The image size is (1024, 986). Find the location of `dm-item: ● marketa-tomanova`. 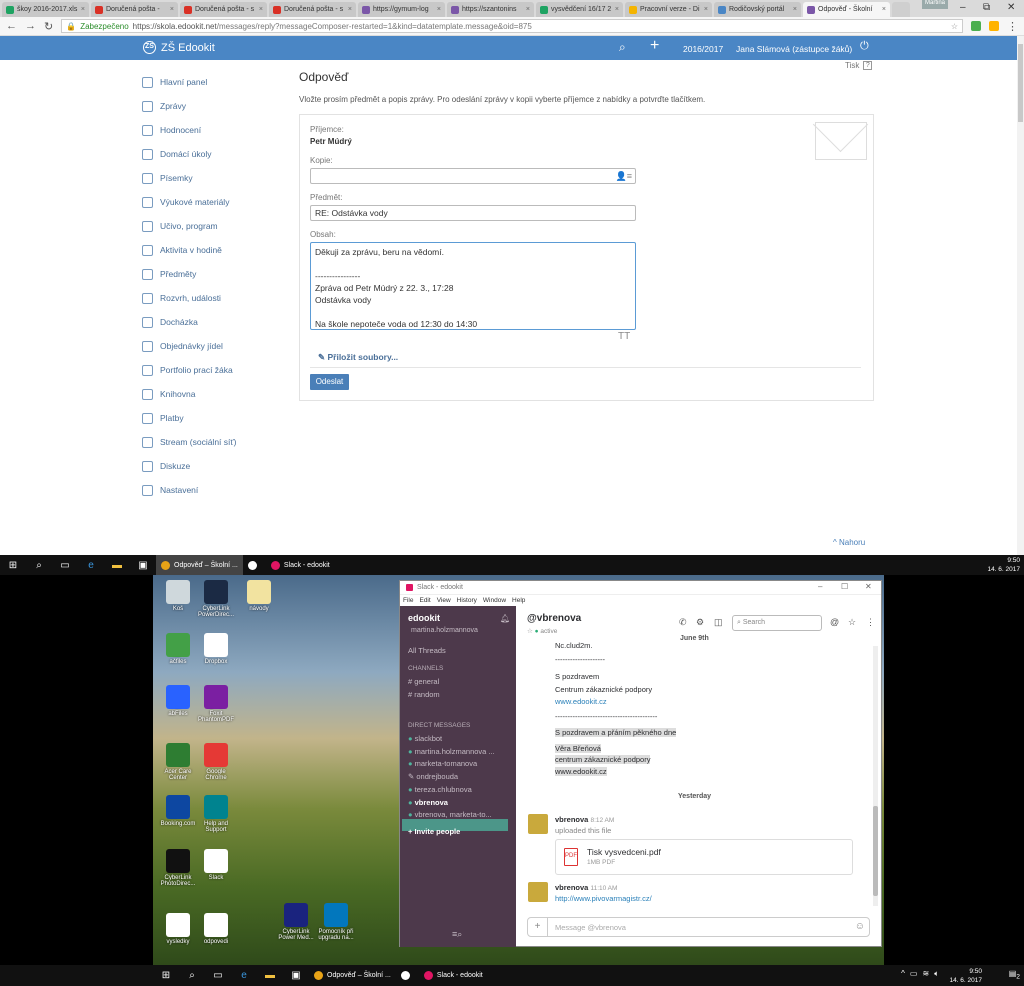

dm-item: ● marketa-tomanova is located at coordinates (442, 763).